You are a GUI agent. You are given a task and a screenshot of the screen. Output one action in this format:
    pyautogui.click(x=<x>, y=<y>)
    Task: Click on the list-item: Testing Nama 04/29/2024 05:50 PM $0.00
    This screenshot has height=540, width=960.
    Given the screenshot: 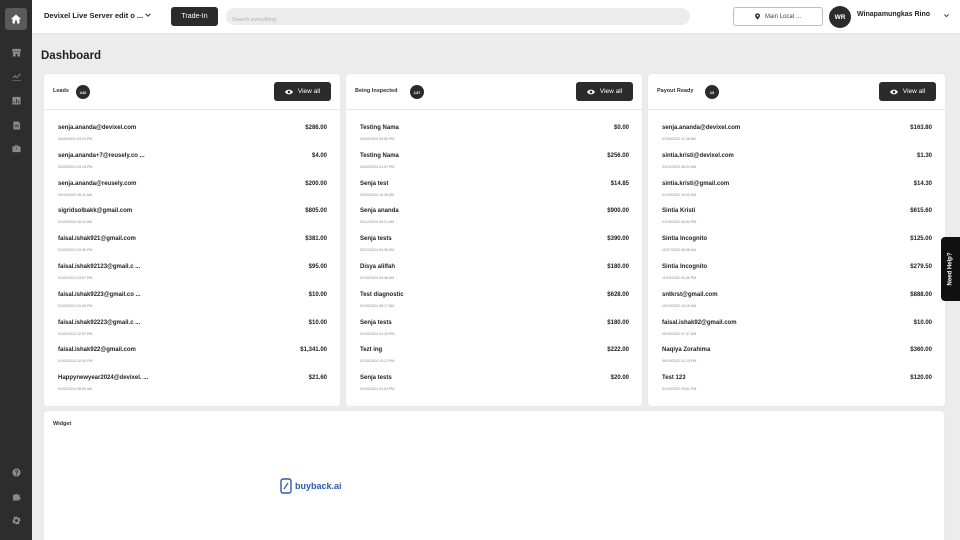 What is the action you would take?
    pyautogui.click(x=494, y=138)
    